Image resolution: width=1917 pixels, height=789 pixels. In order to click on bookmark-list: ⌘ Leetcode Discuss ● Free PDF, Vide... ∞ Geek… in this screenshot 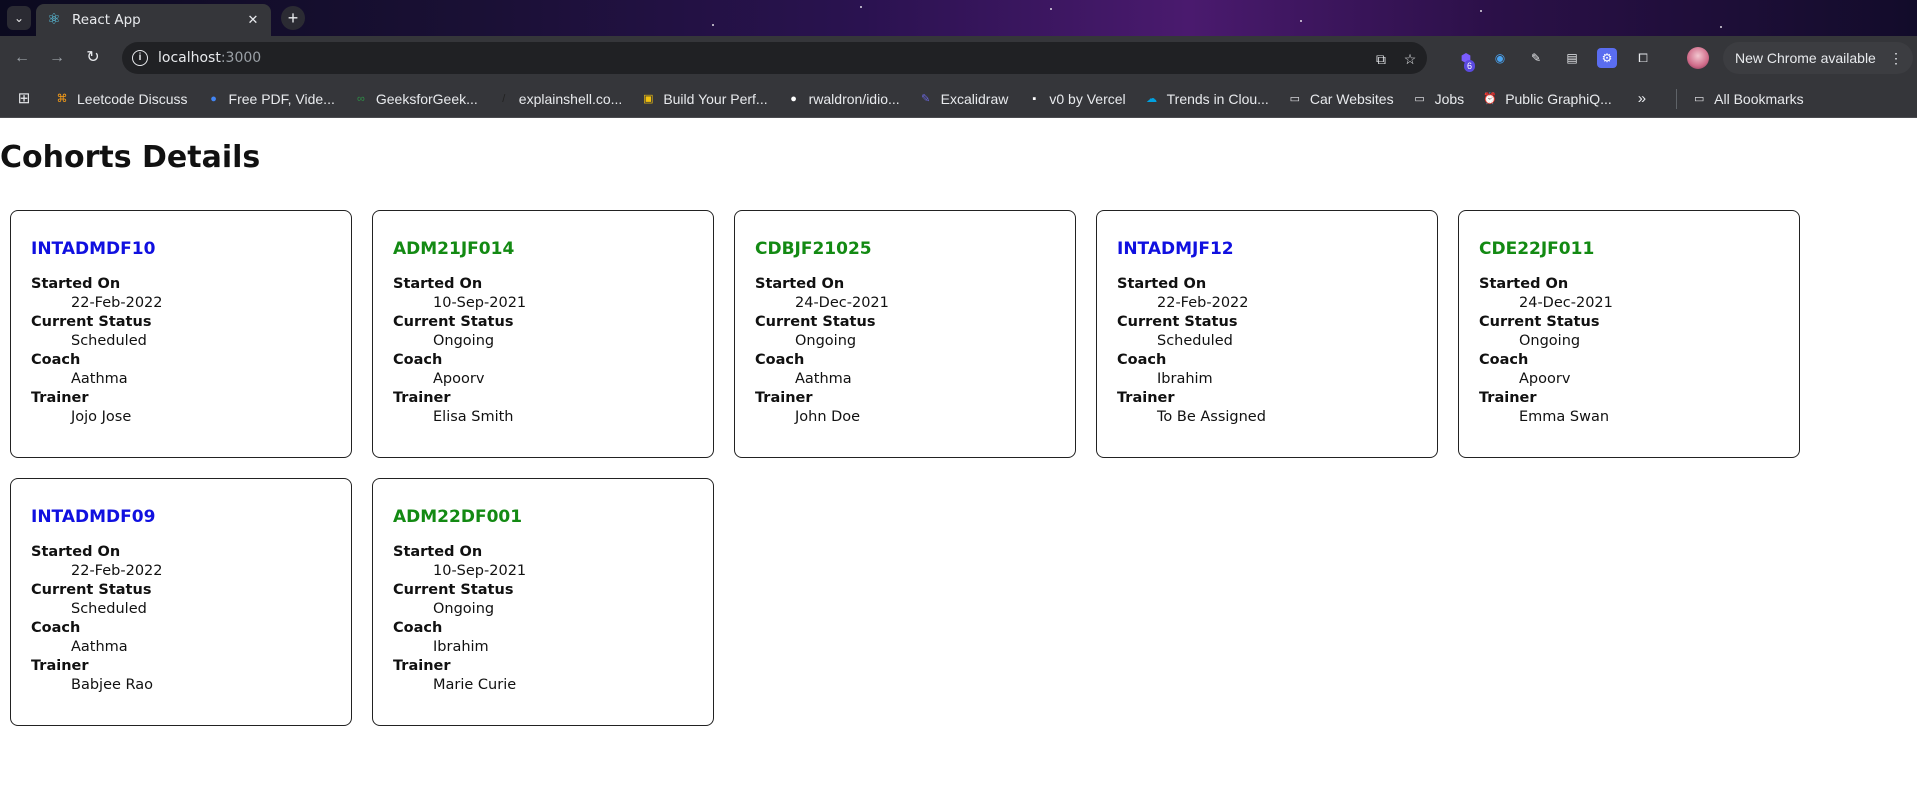, I will do `click(842, 99)`.